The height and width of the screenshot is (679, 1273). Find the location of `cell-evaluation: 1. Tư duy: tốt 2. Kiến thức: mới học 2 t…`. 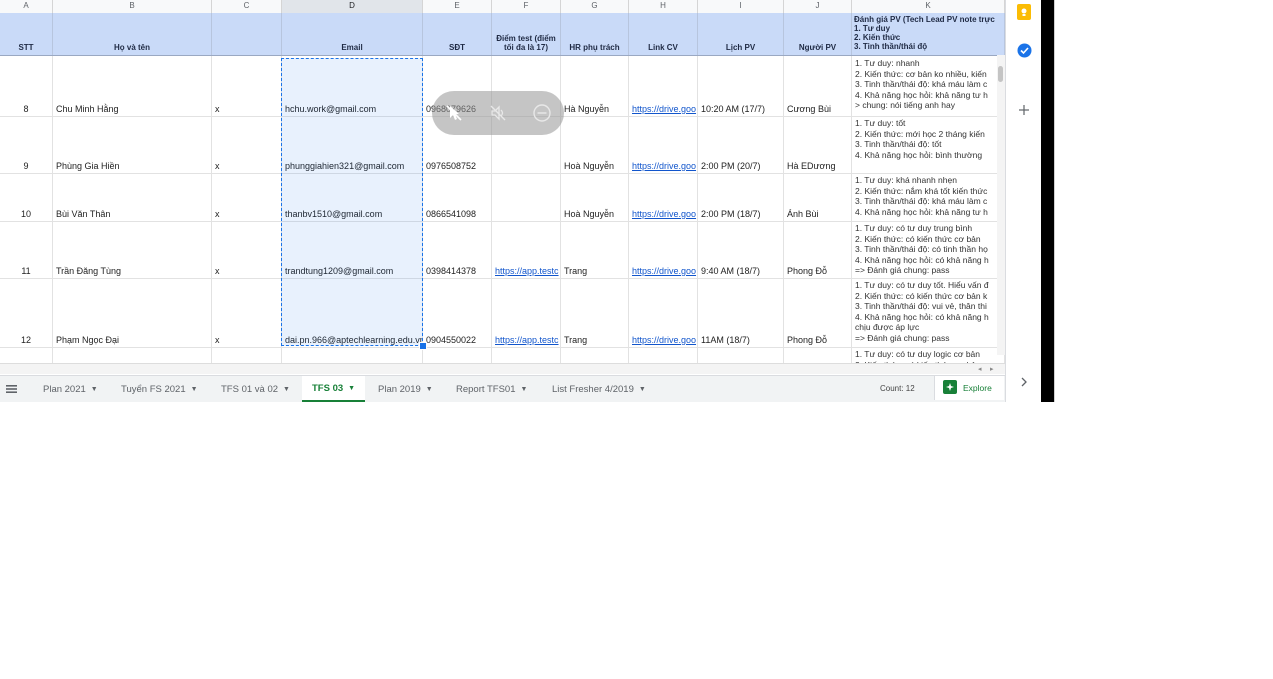

cell-evaluation: 1. Tư duy: tốt 2. Kiến thức: mới học 2 t… is located at coordinates (928, 144).